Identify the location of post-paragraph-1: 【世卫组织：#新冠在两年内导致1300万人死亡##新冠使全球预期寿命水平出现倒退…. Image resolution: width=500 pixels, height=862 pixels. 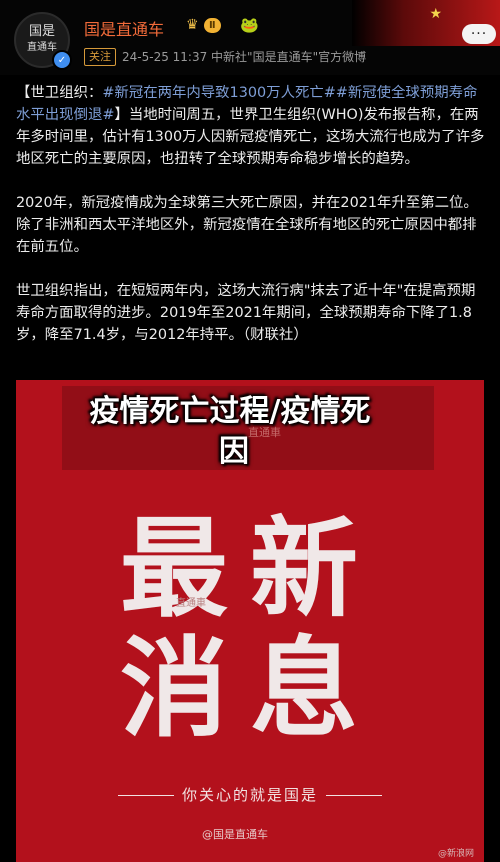
(252, 126).